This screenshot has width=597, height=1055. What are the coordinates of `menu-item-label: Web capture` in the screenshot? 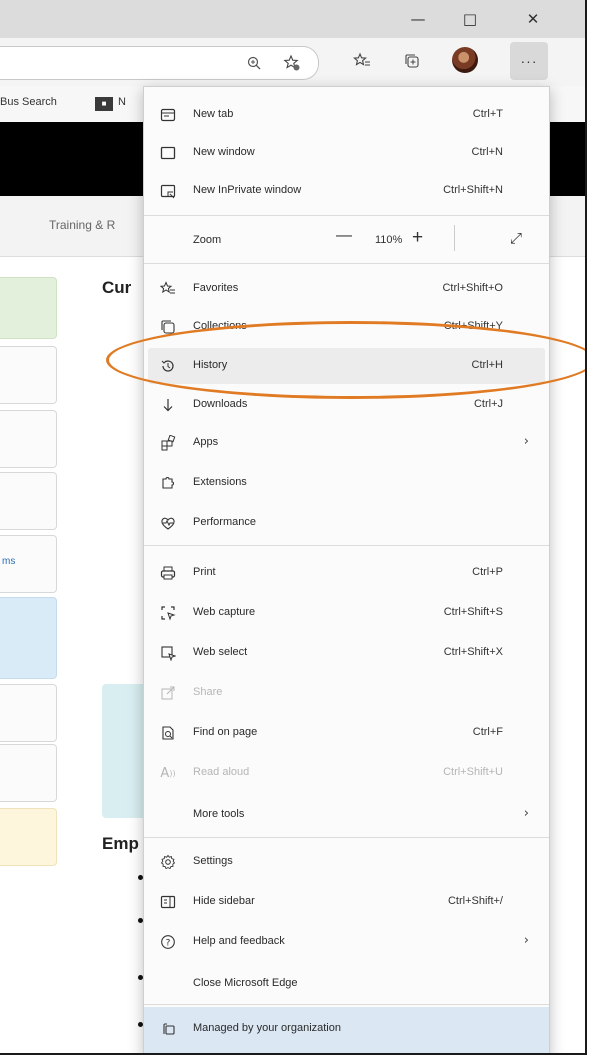 It's located at (224, 612).